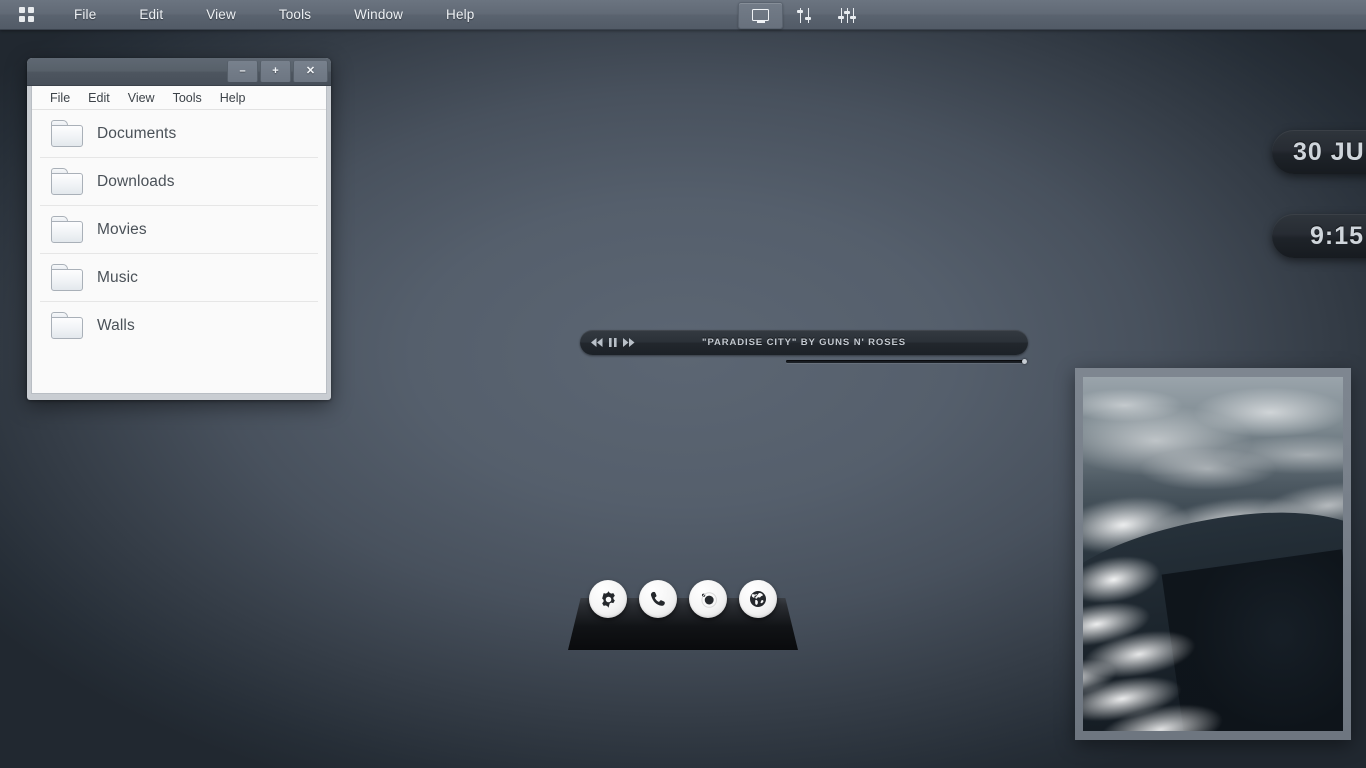  I want to click on date-widget: 30 JUL, so click(1319, 152).